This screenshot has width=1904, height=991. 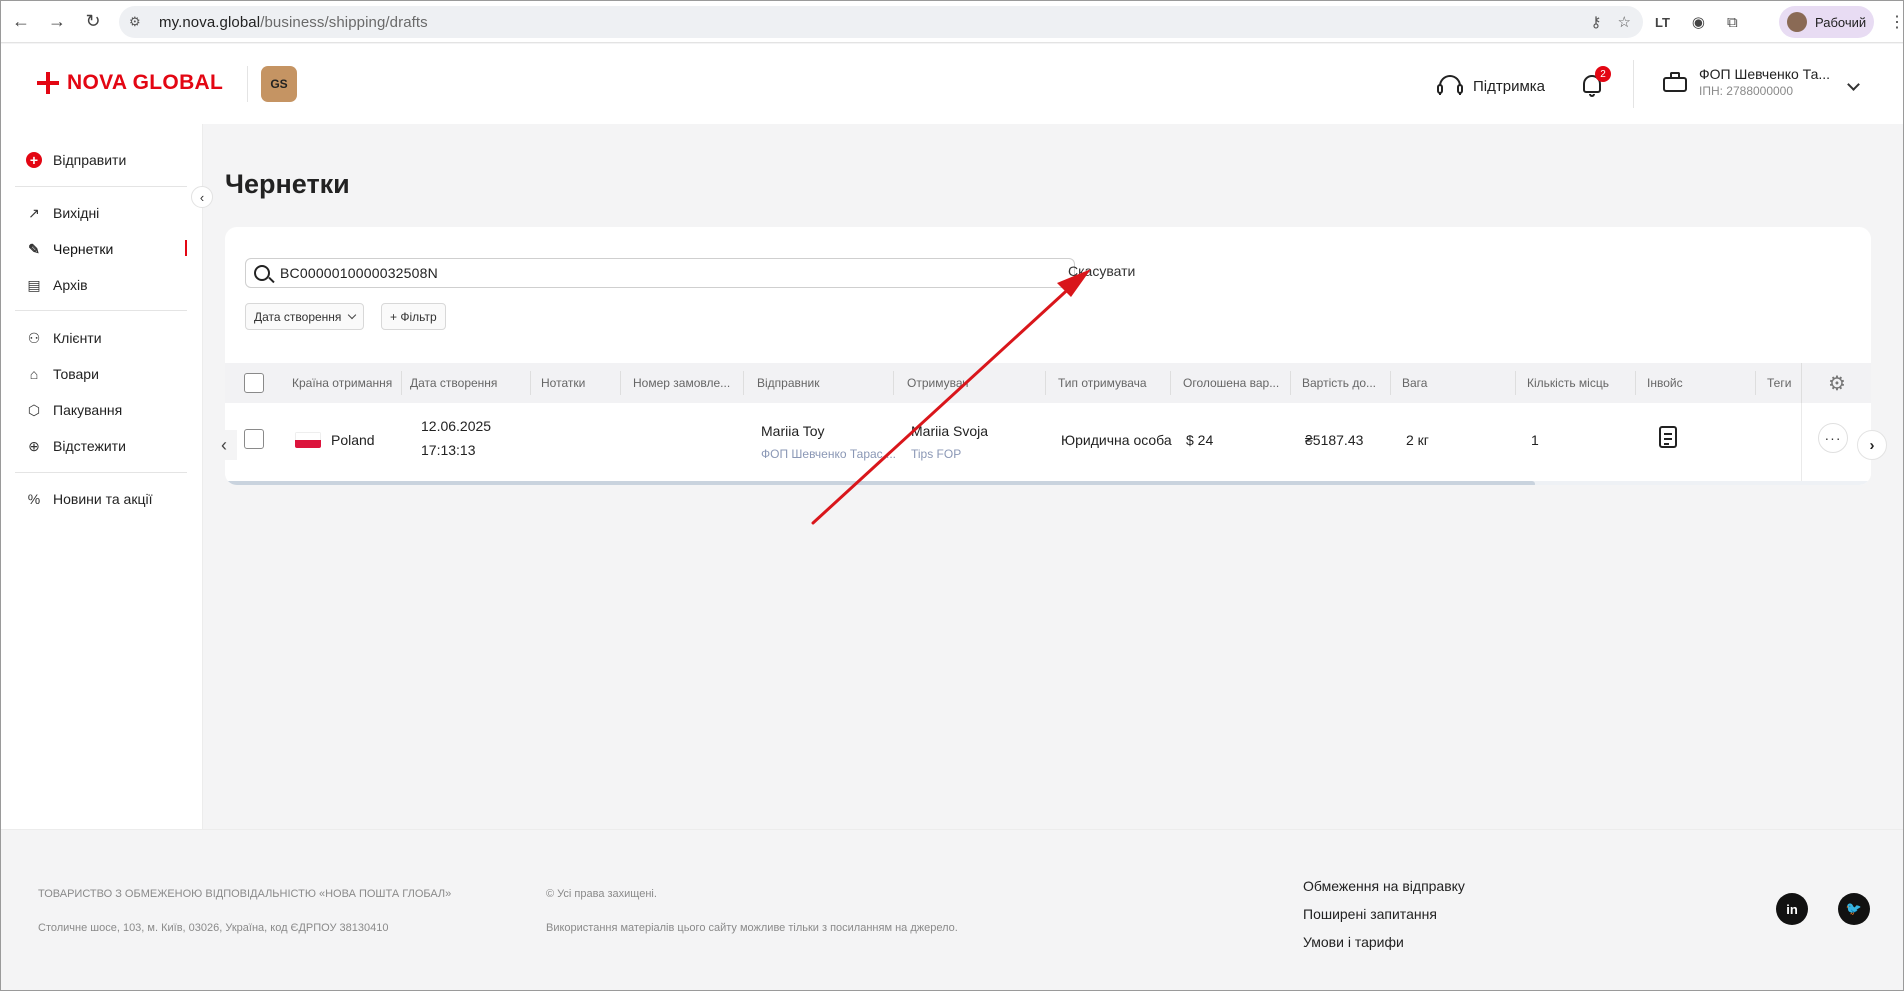 What do you see at coordinates (293, 22) in the screenshot?
I see `url-text: my.nova.global/business/shipping/drafts` at bounding box center [293, 22].